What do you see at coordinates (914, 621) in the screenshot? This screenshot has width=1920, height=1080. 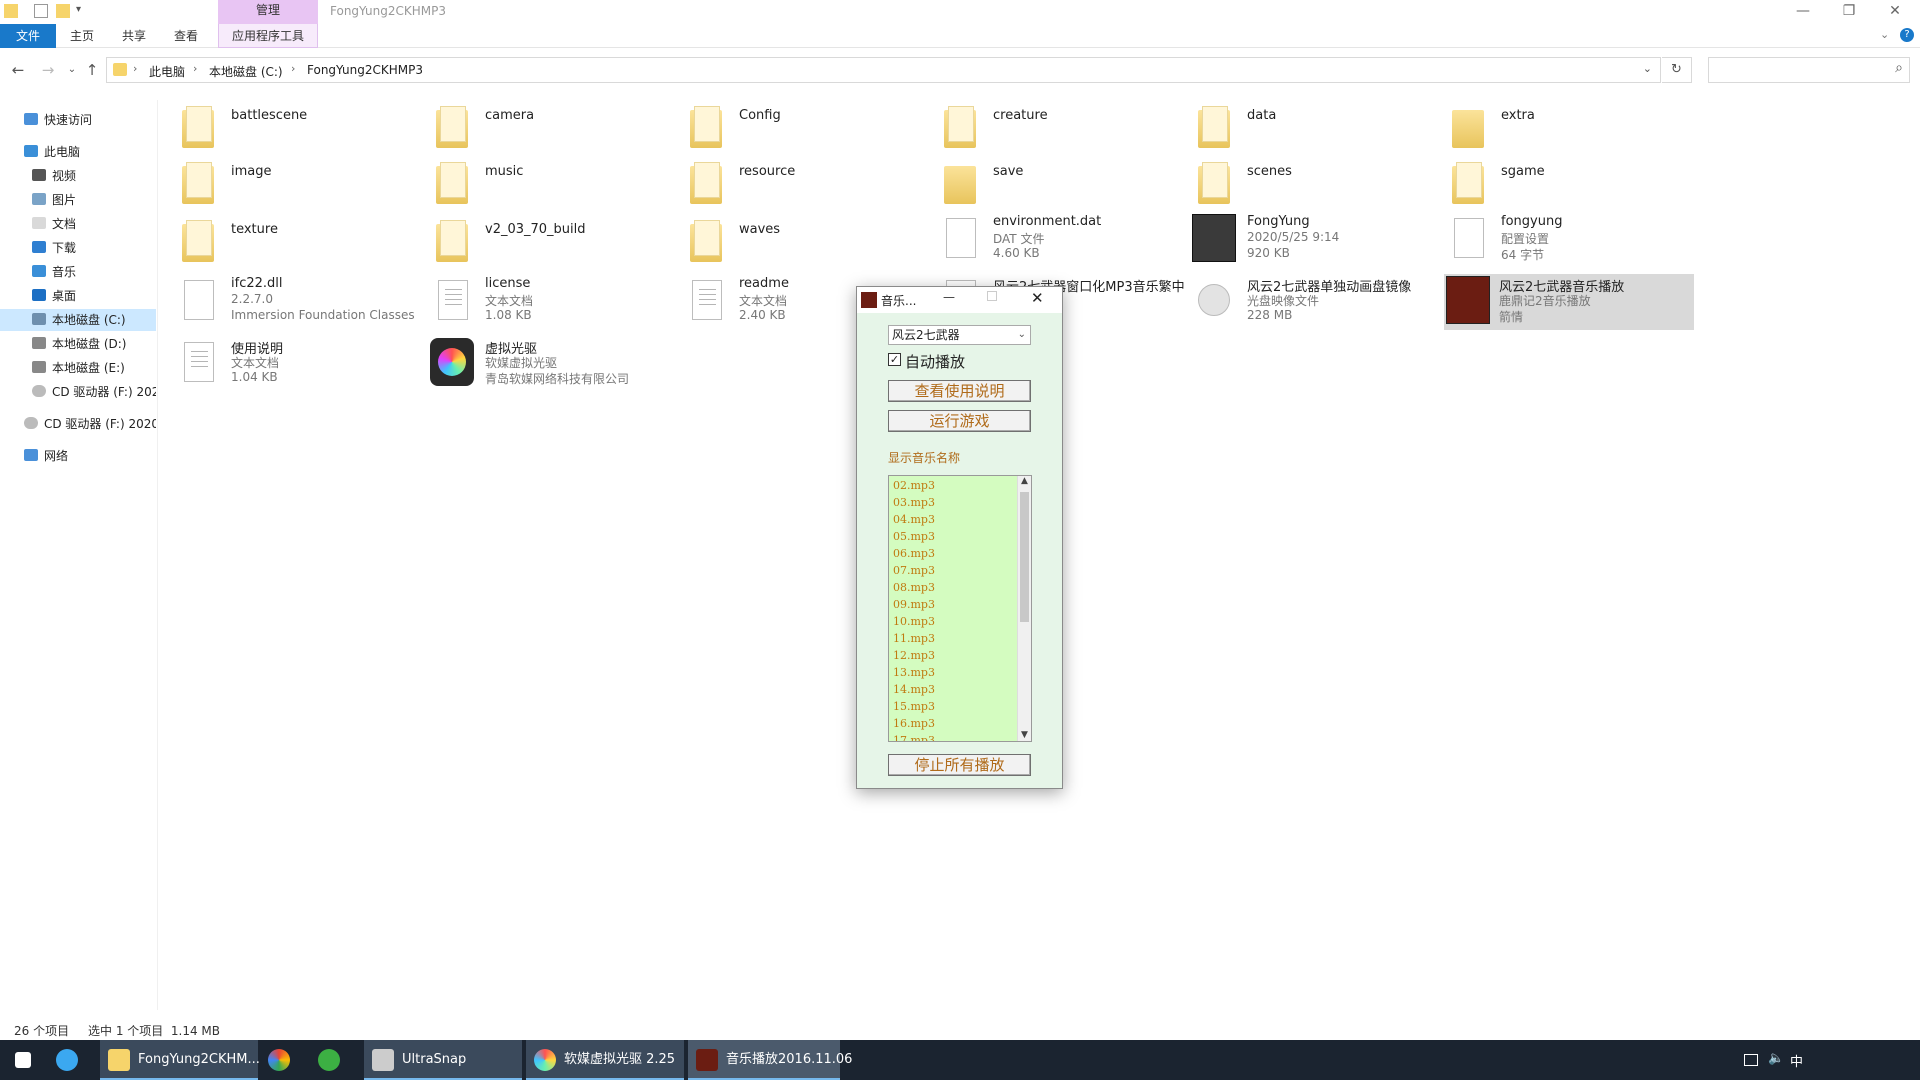 I see `track-item: 10.mp3` at bounding box center [914, 621].